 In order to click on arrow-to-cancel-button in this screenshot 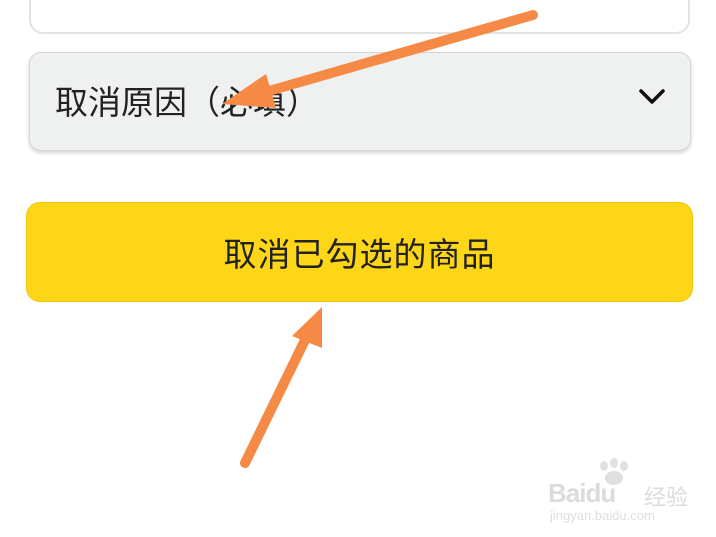, I will do `click(281, 387)`.